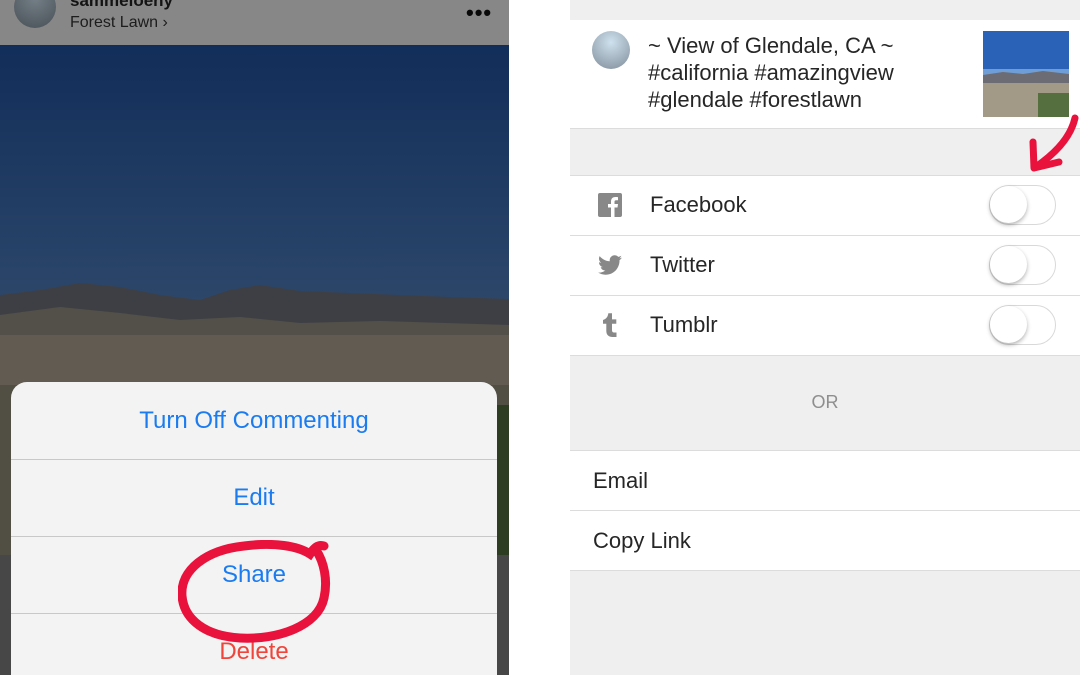 The height and width of the screenshot is (675, 1080). What do you see at coordinates (771, 45) in the screenshot?
I see `caption-line: ~ View of Glendale, CA ~` at bounding box center [771, 45].